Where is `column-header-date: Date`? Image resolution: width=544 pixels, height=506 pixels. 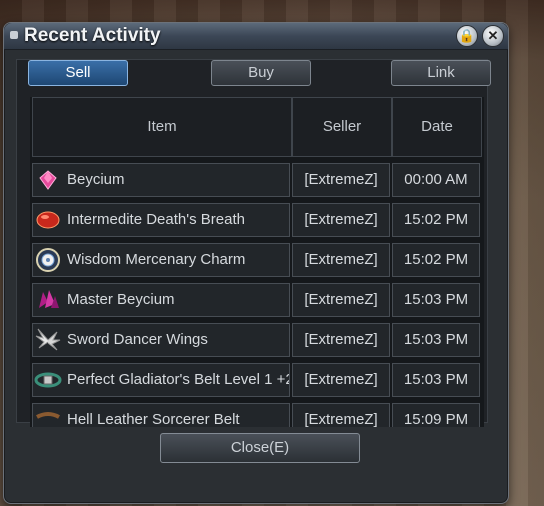 column-header-date: Date is located at coordinates (437, 127).